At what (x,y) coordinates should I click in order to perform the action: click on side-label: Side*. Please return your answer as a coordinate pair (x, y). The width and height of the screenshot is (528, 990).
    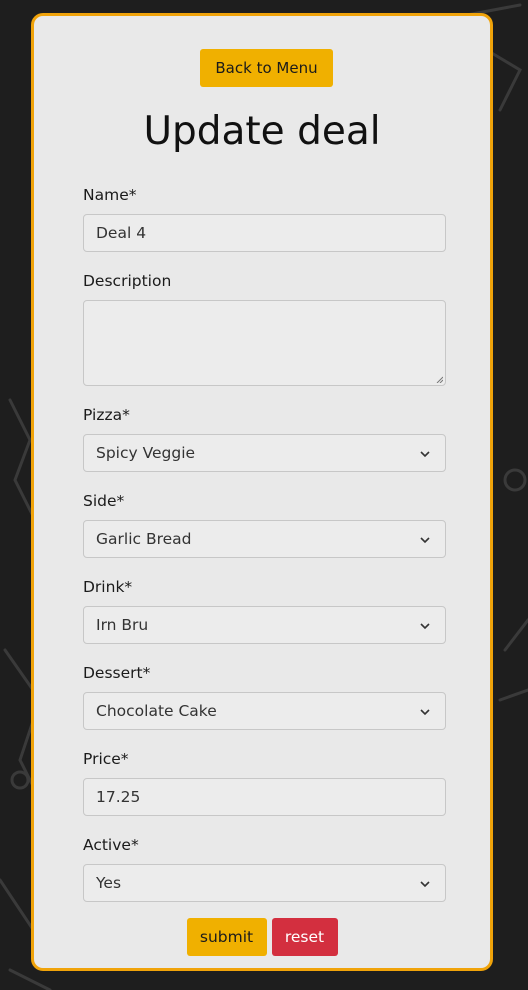
    Looking at the image, I should click on (104, 501).